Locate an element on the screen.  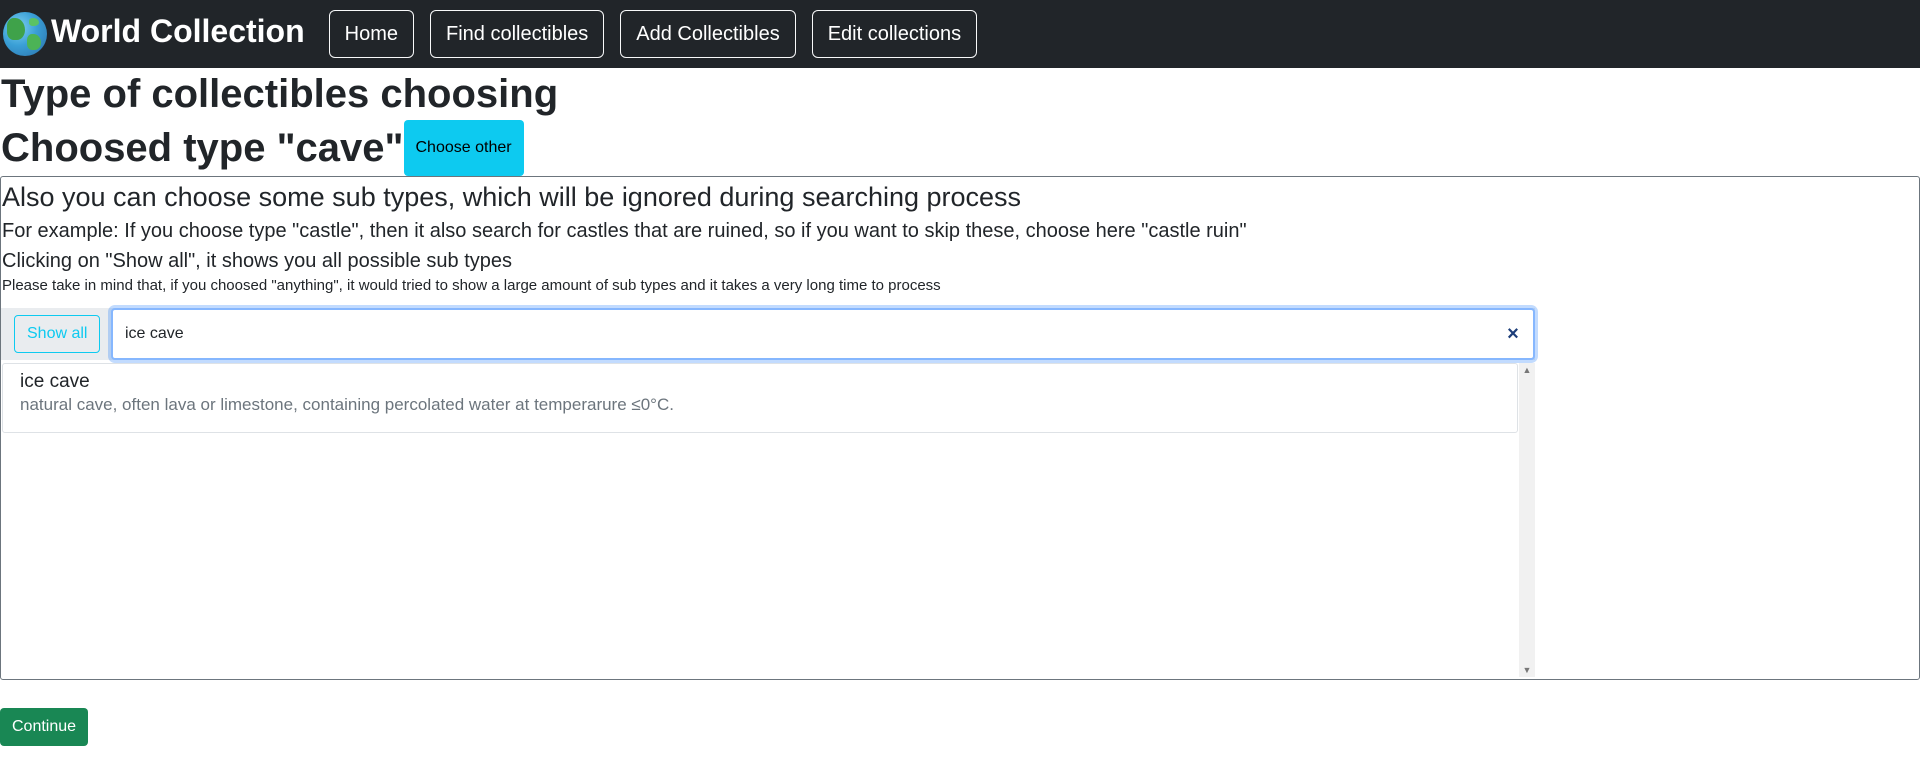
page-title: Type of collectibles choosing is located at coordinates (280, 94).